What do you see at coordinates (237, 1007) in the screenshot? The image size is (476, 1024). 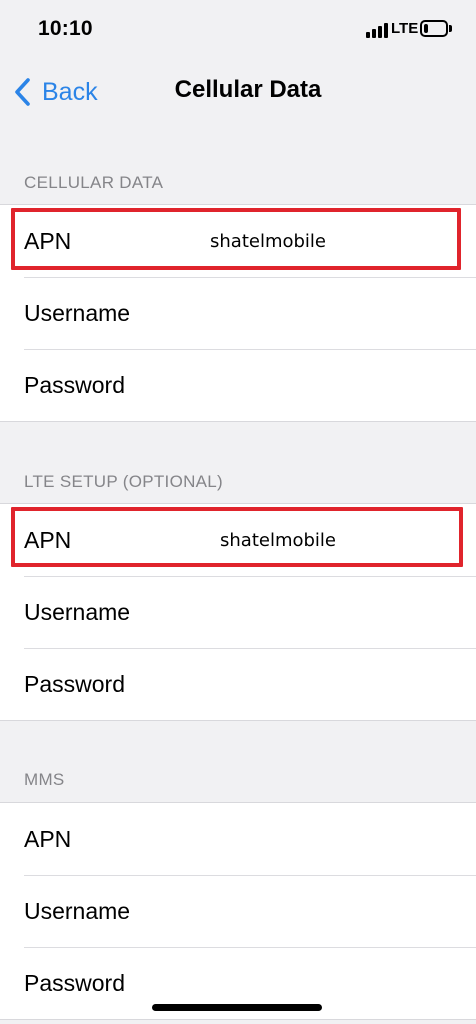 I see `home-indicator` at bounding box center [237, 1007].